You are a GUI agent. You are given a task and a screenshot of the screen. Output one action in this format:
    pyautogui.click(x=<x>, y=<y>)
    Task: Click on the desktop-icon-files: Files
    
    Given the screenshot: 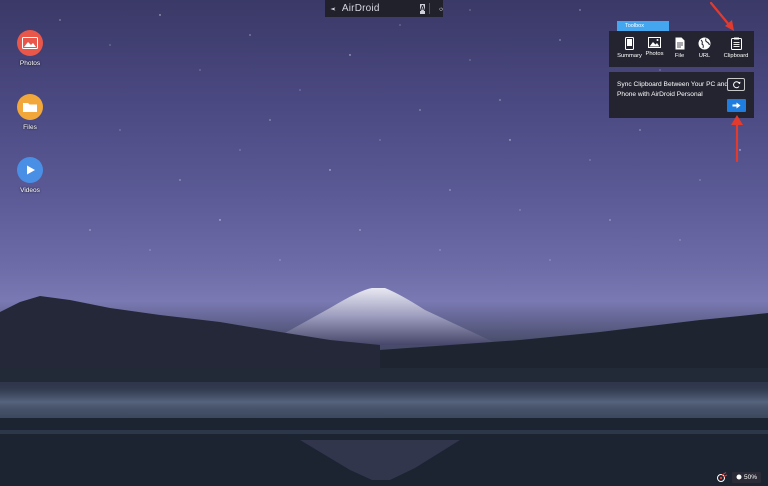 What is the action you would take?
    pyautogui.click(x=30, y=112)
    